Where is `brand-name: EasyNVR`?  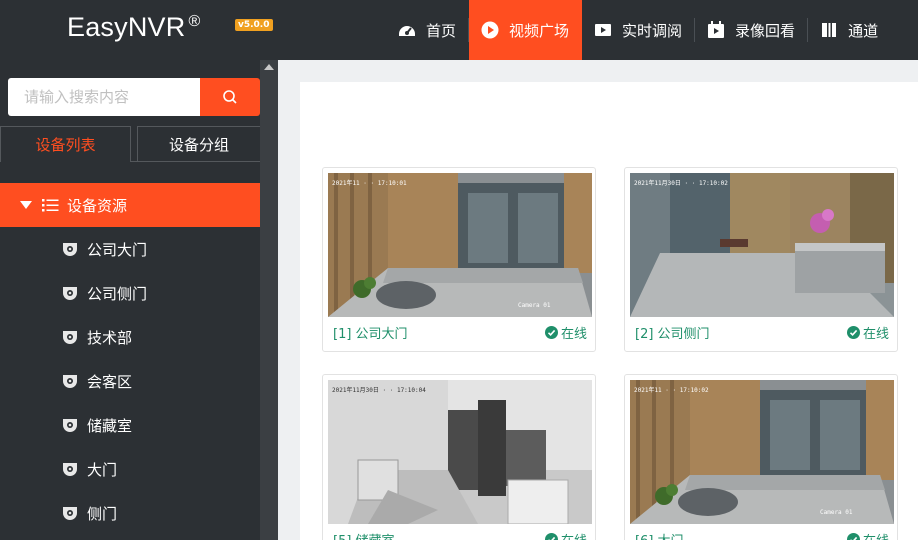
brand-name: EasyNVR is located at coordinates (126, 27).